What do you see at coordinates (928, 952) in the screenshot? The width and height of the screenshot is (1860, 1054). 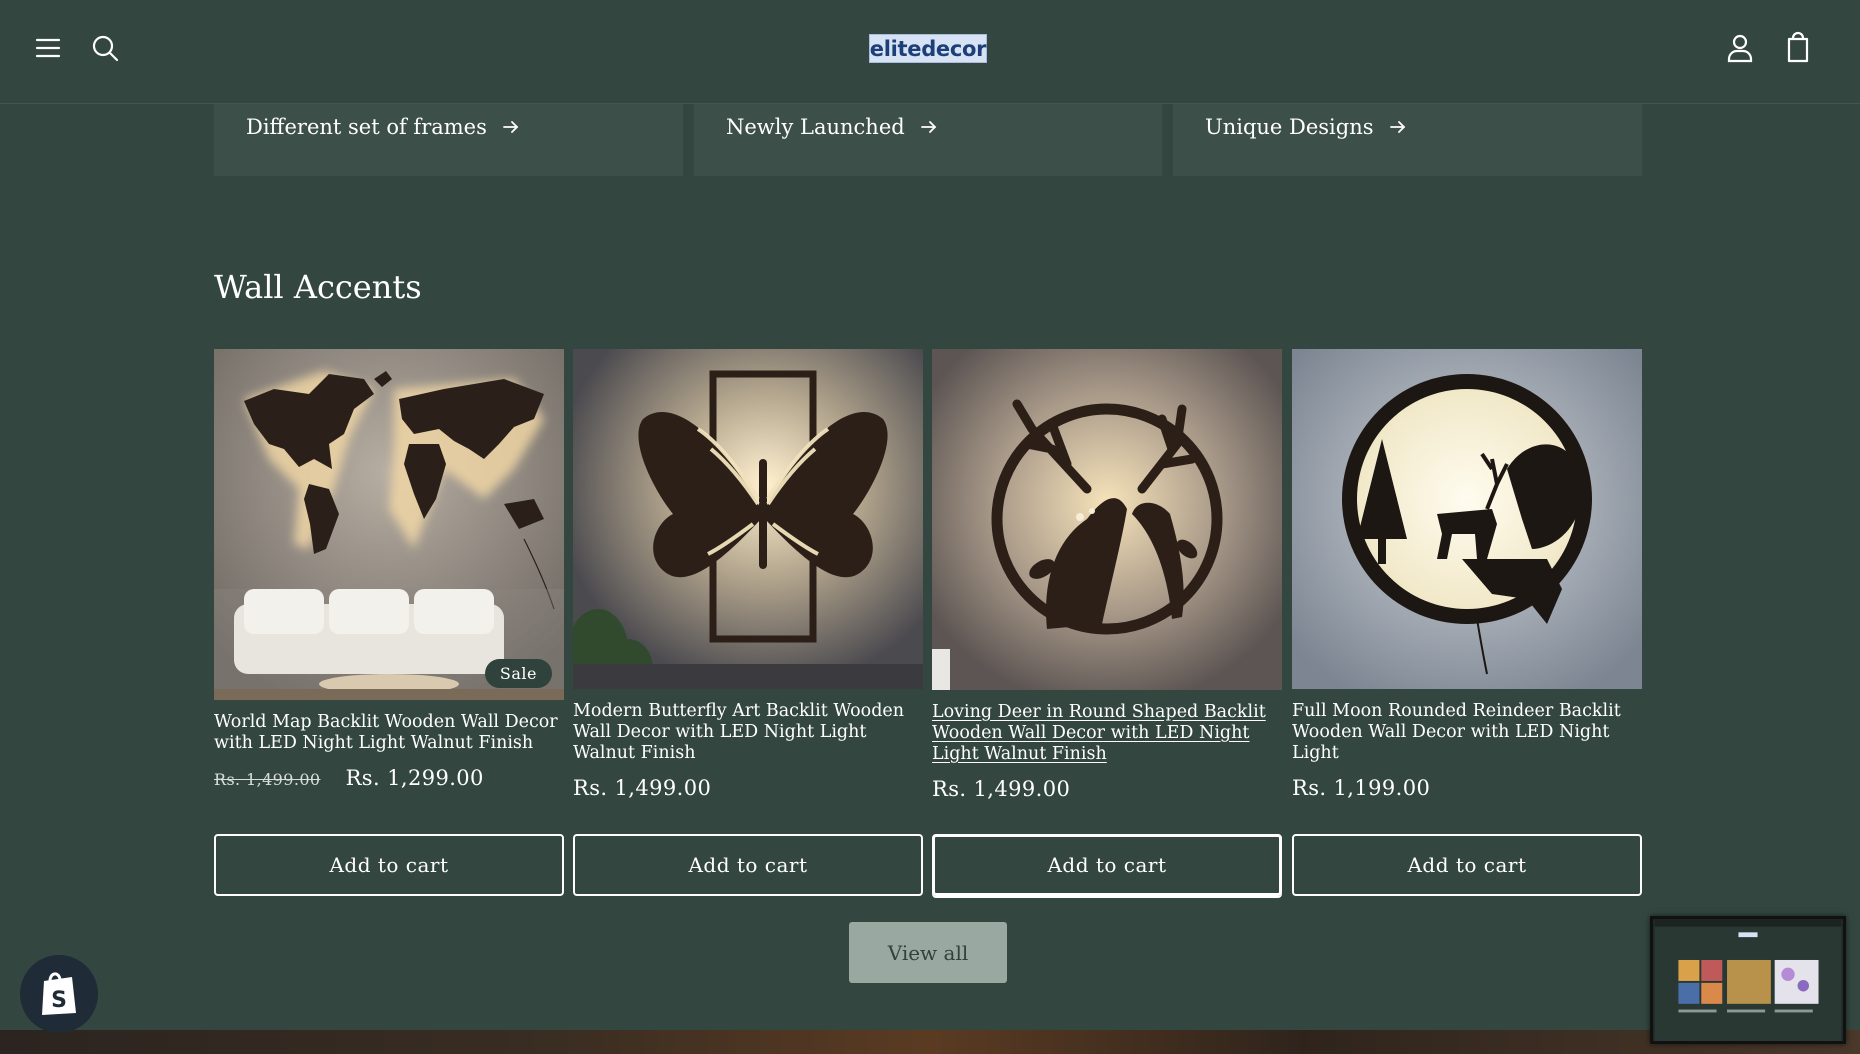 I see `view-all-button: View all` at bounding box center [928, 952].